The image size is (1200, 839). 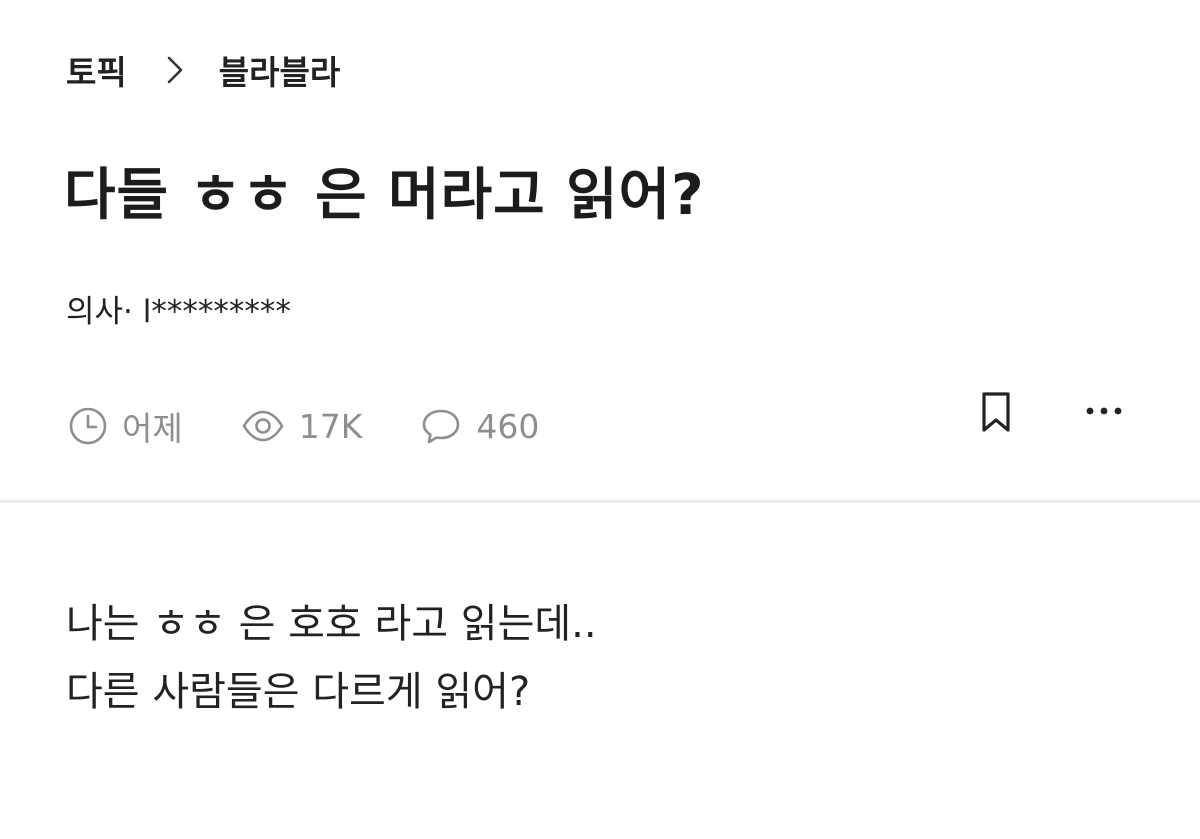 I want to click on more-options-button, so click(x=1104, y=410).